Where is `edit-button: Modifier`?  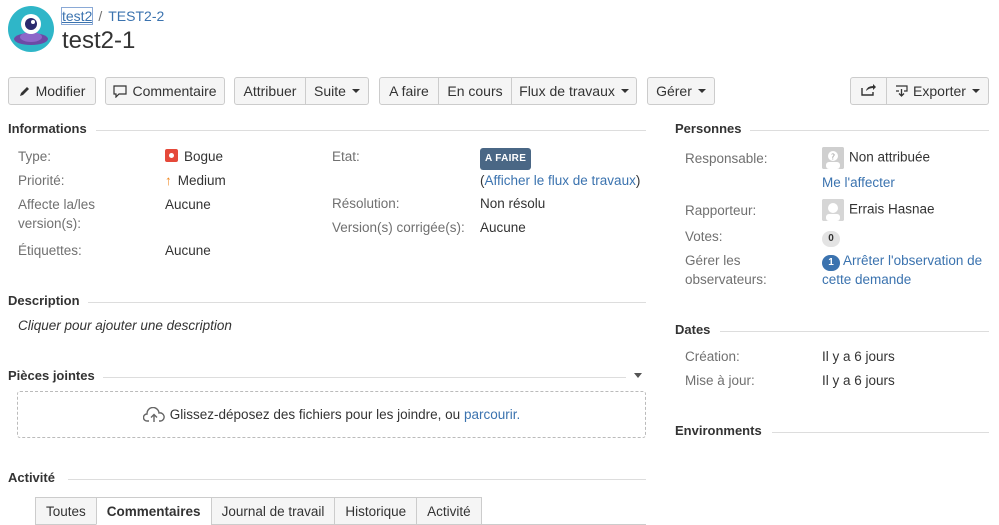 edit-button: Modifier is located at coordinates (52, 91).